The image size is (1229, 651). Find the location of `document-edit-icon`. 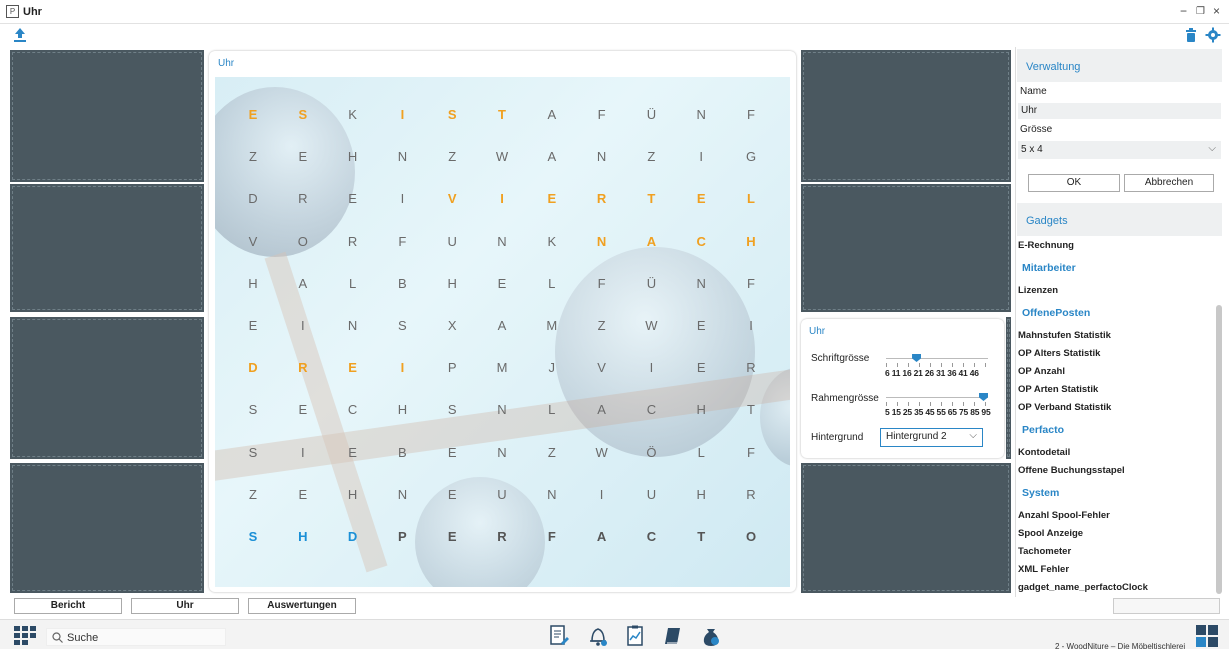

document-edit-icon is located at coordinates (559, 636).